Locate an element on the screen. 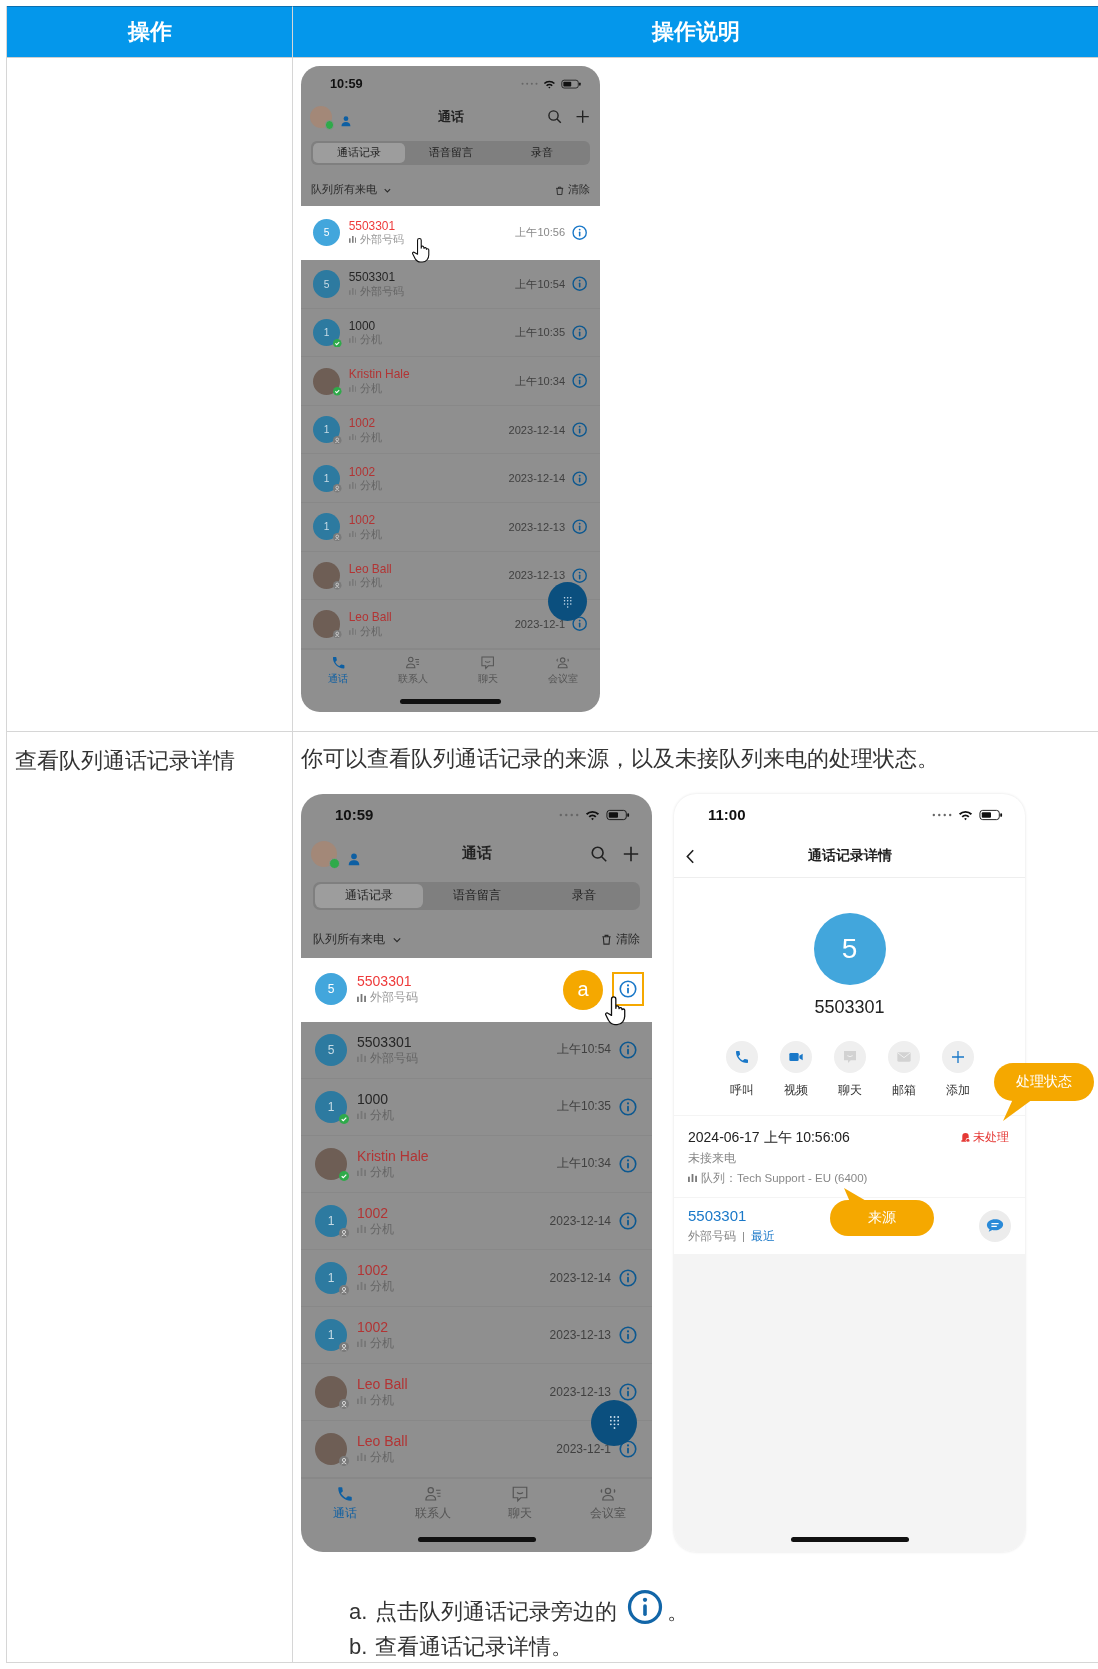  wifi-icon is located at coordinates (965, 814).